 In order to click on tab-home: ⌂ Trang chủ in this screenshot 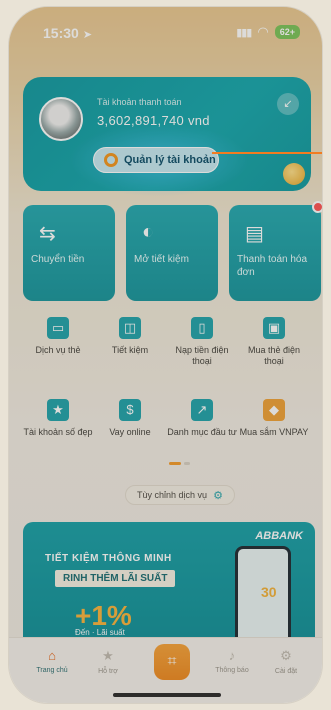, I will do `click(52, 661)`.